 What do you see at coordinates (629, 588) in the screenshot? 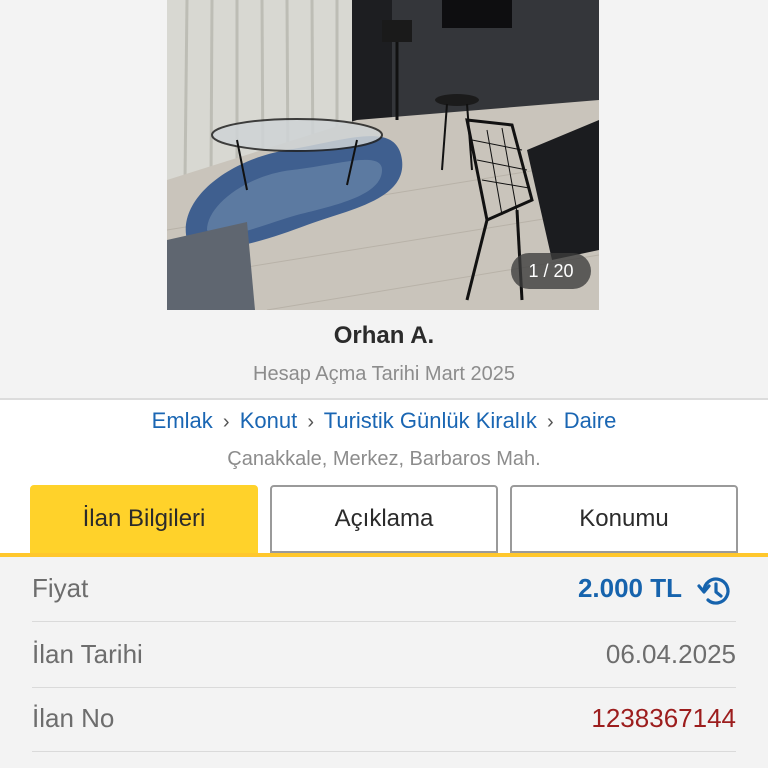
I see `price-value: 2.000 TL` at bounding box center [629, 588].